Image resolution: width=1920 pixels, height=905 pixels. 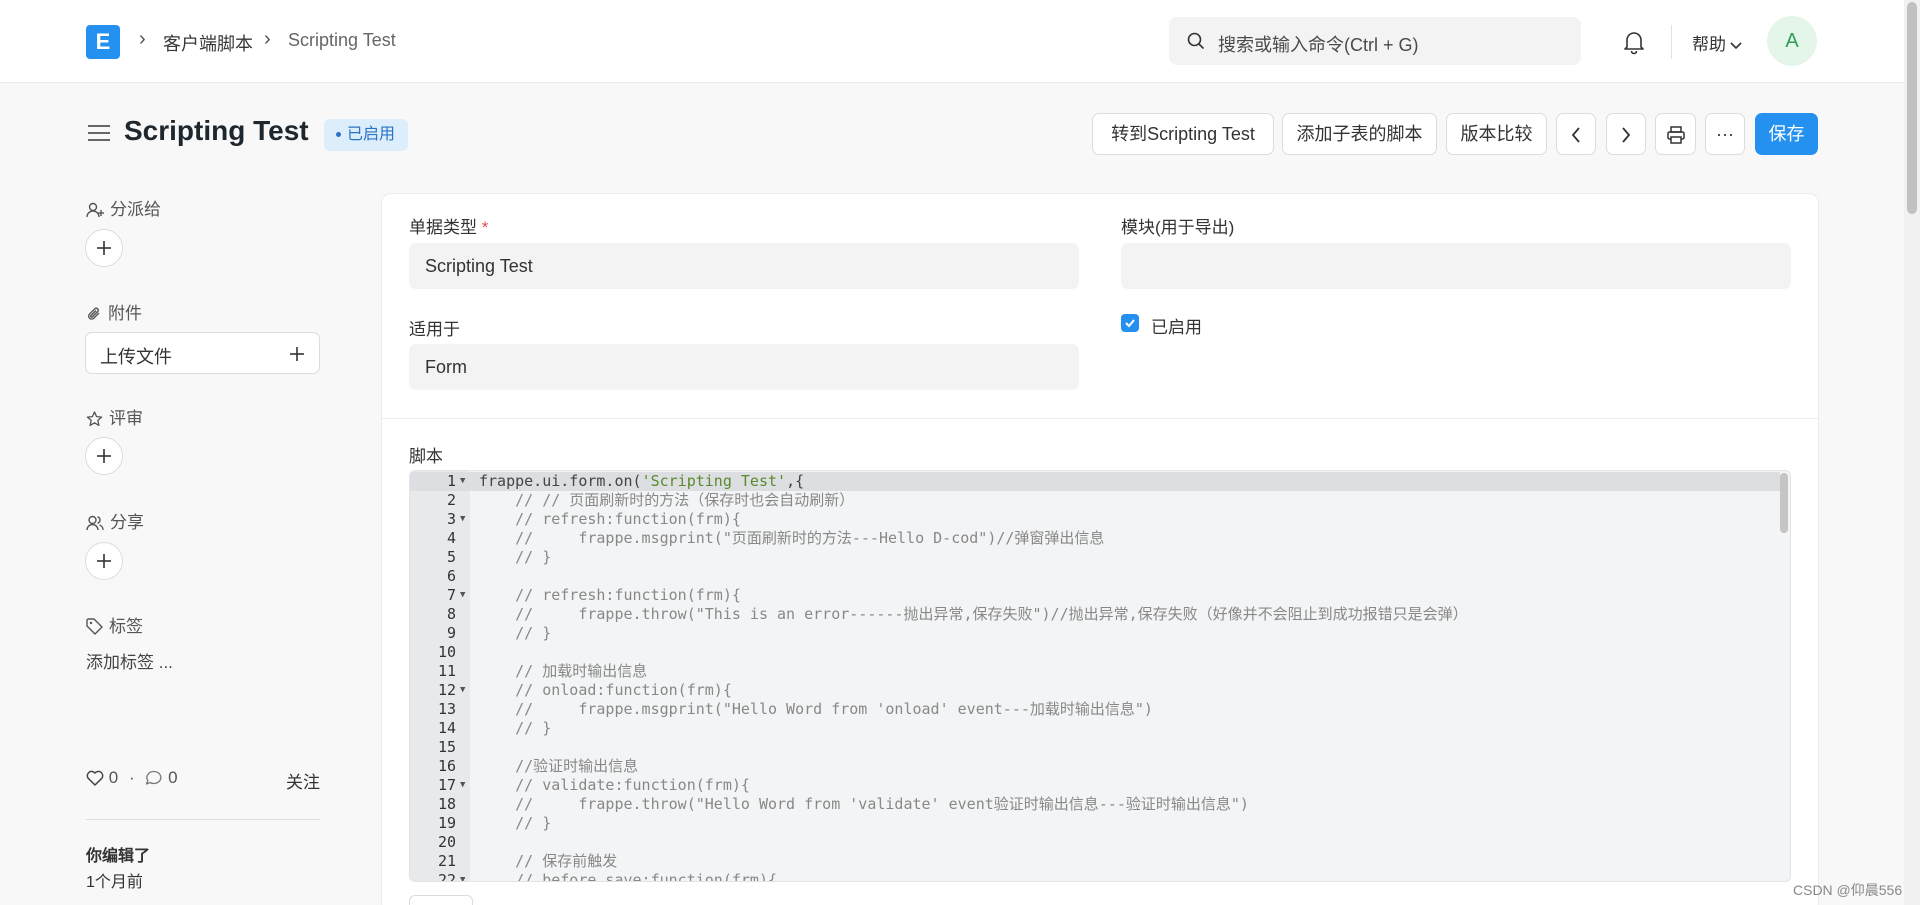 What do you see at coordinates (216, 130) in the screenshot?
I see `page-title: Scripting Test` at bounding box center [216, 130].